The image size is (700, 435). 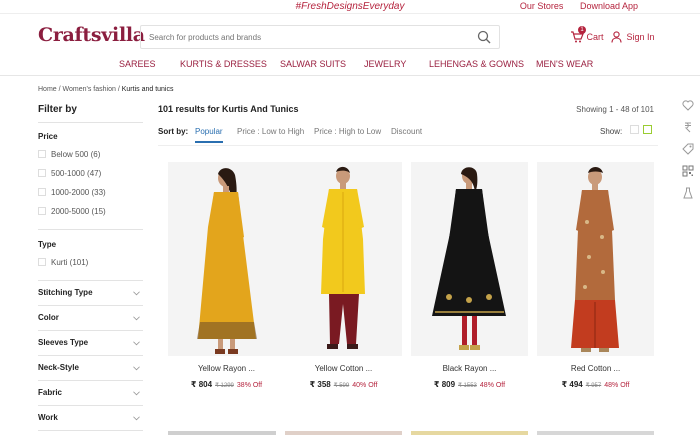 What do you see at coordinates (223, 64) in the screenshot?
I see `nav-kurtis-dresses: KURTIS & DRESSES` at bounding box center [223, 64].